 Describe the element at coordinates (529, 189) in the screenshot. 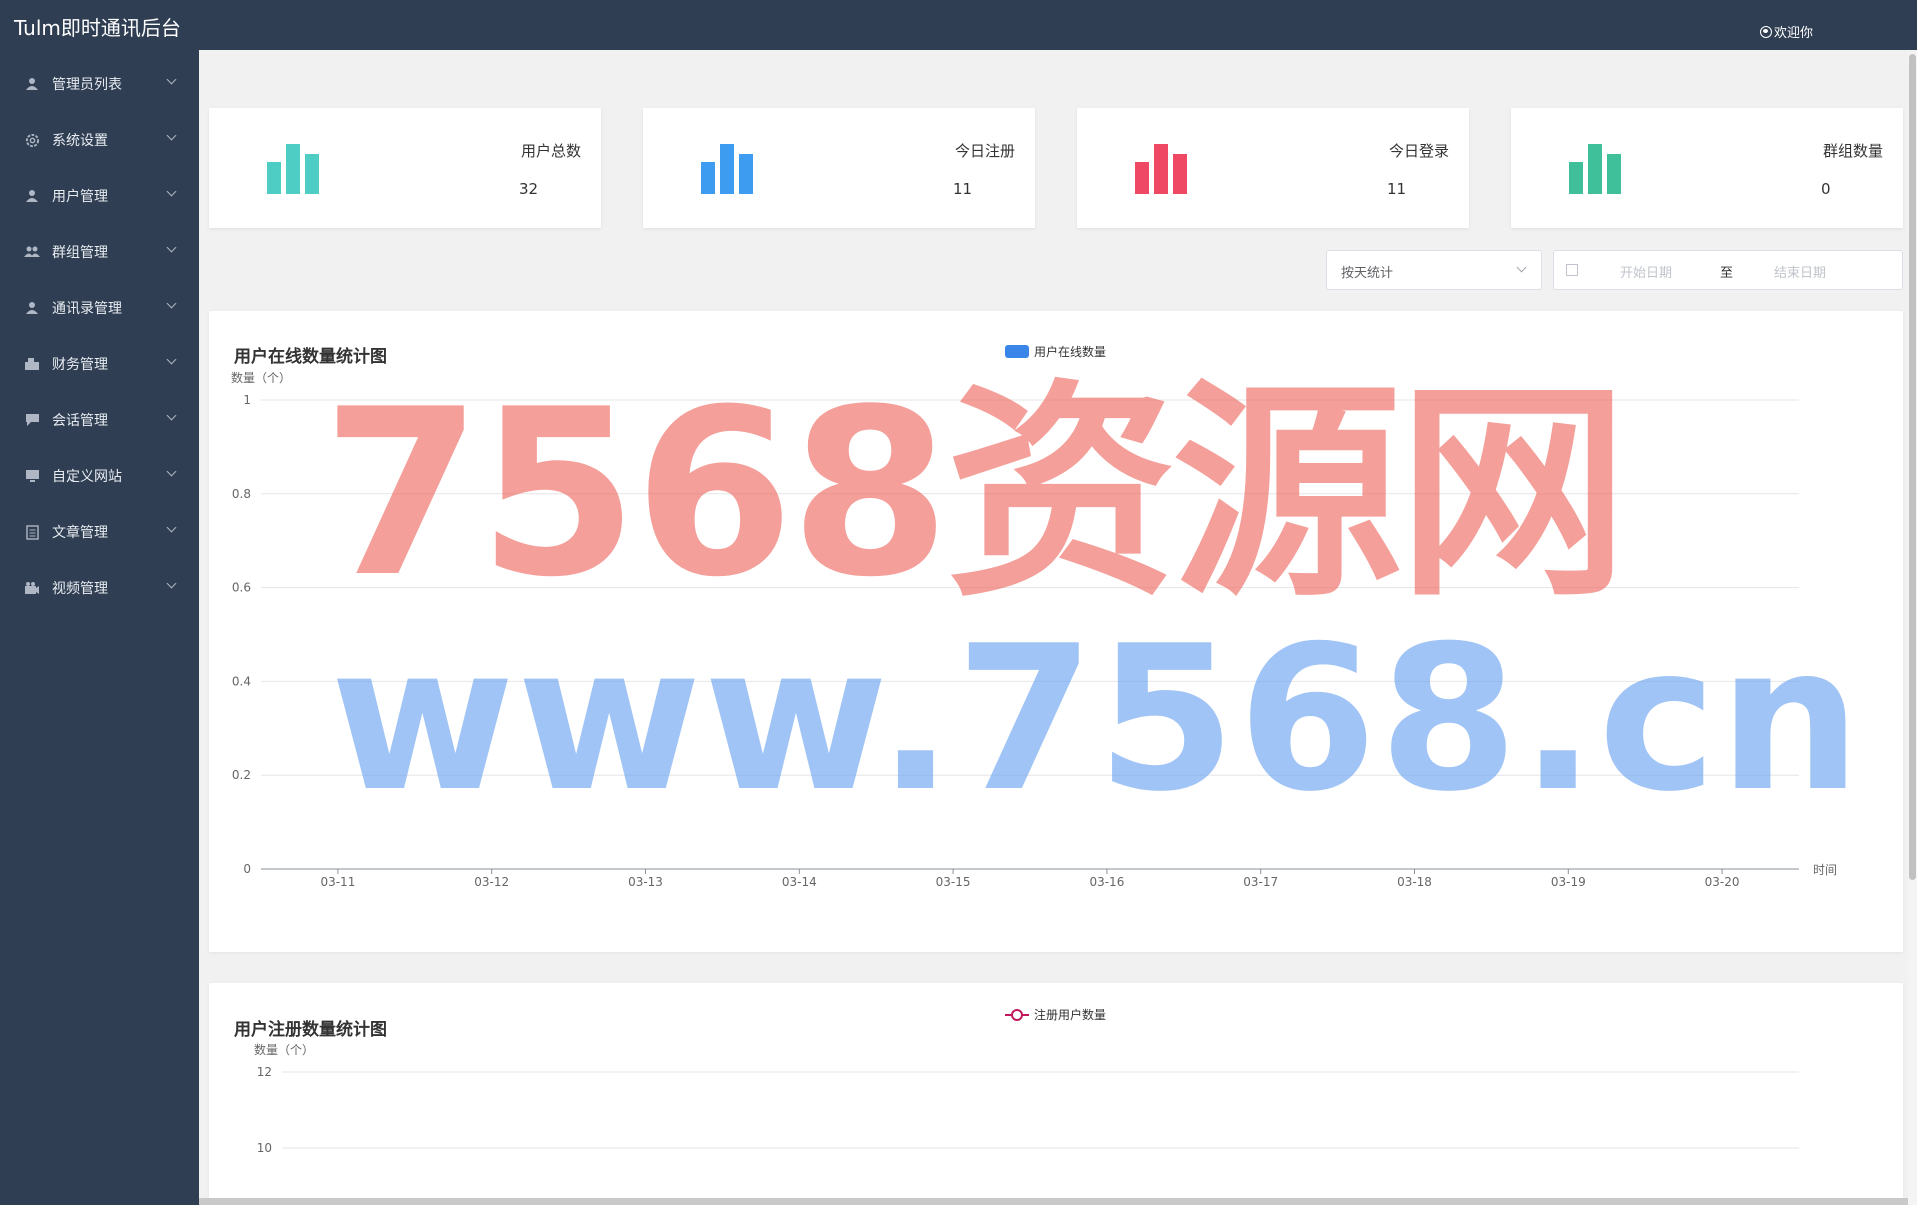

I see `stat-value: 32` at that location.